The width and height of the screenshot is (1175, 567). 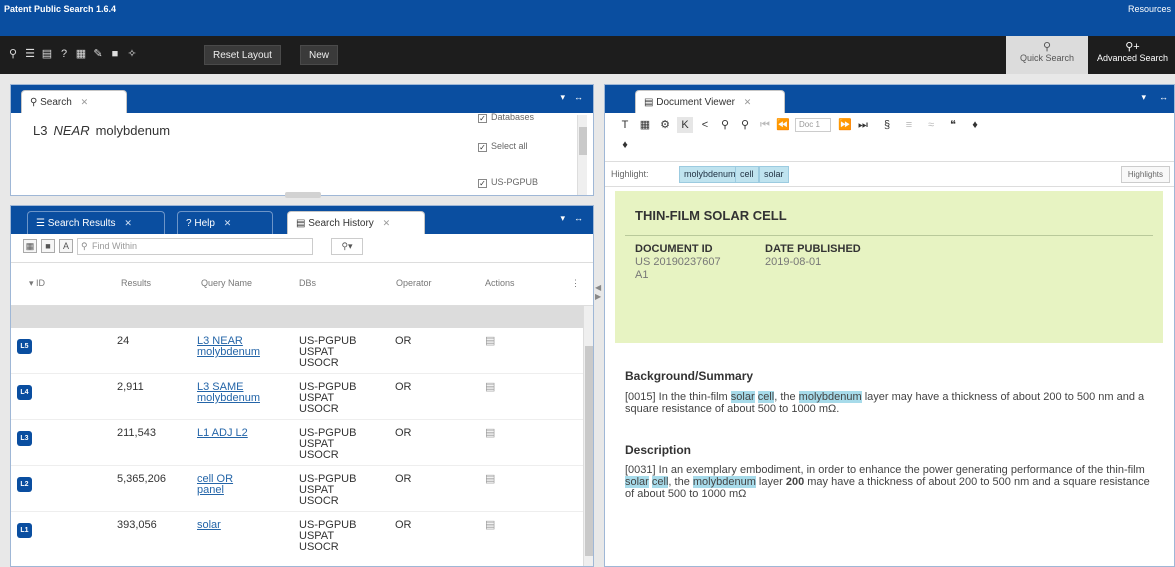 I want to click on tab-search-results: ☰ Search Results ✕, so click(x=96, y=222).